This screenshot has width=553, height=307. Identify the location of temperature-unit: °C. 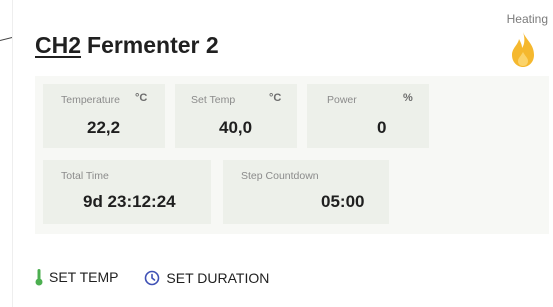
(141, 98).